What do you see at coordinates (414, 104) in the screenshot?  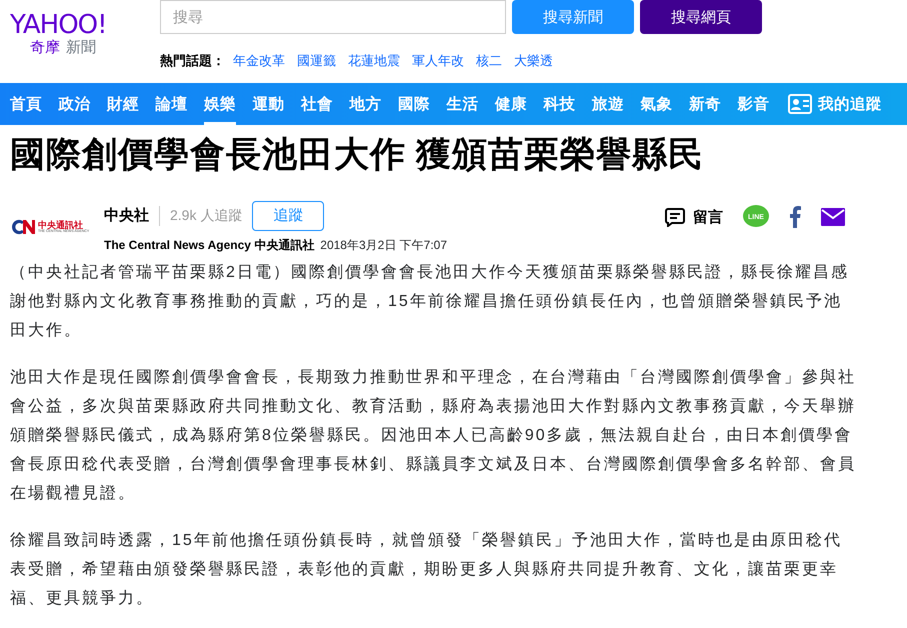 I see `nav-tab: 國際` at bounding box center [414, 104].